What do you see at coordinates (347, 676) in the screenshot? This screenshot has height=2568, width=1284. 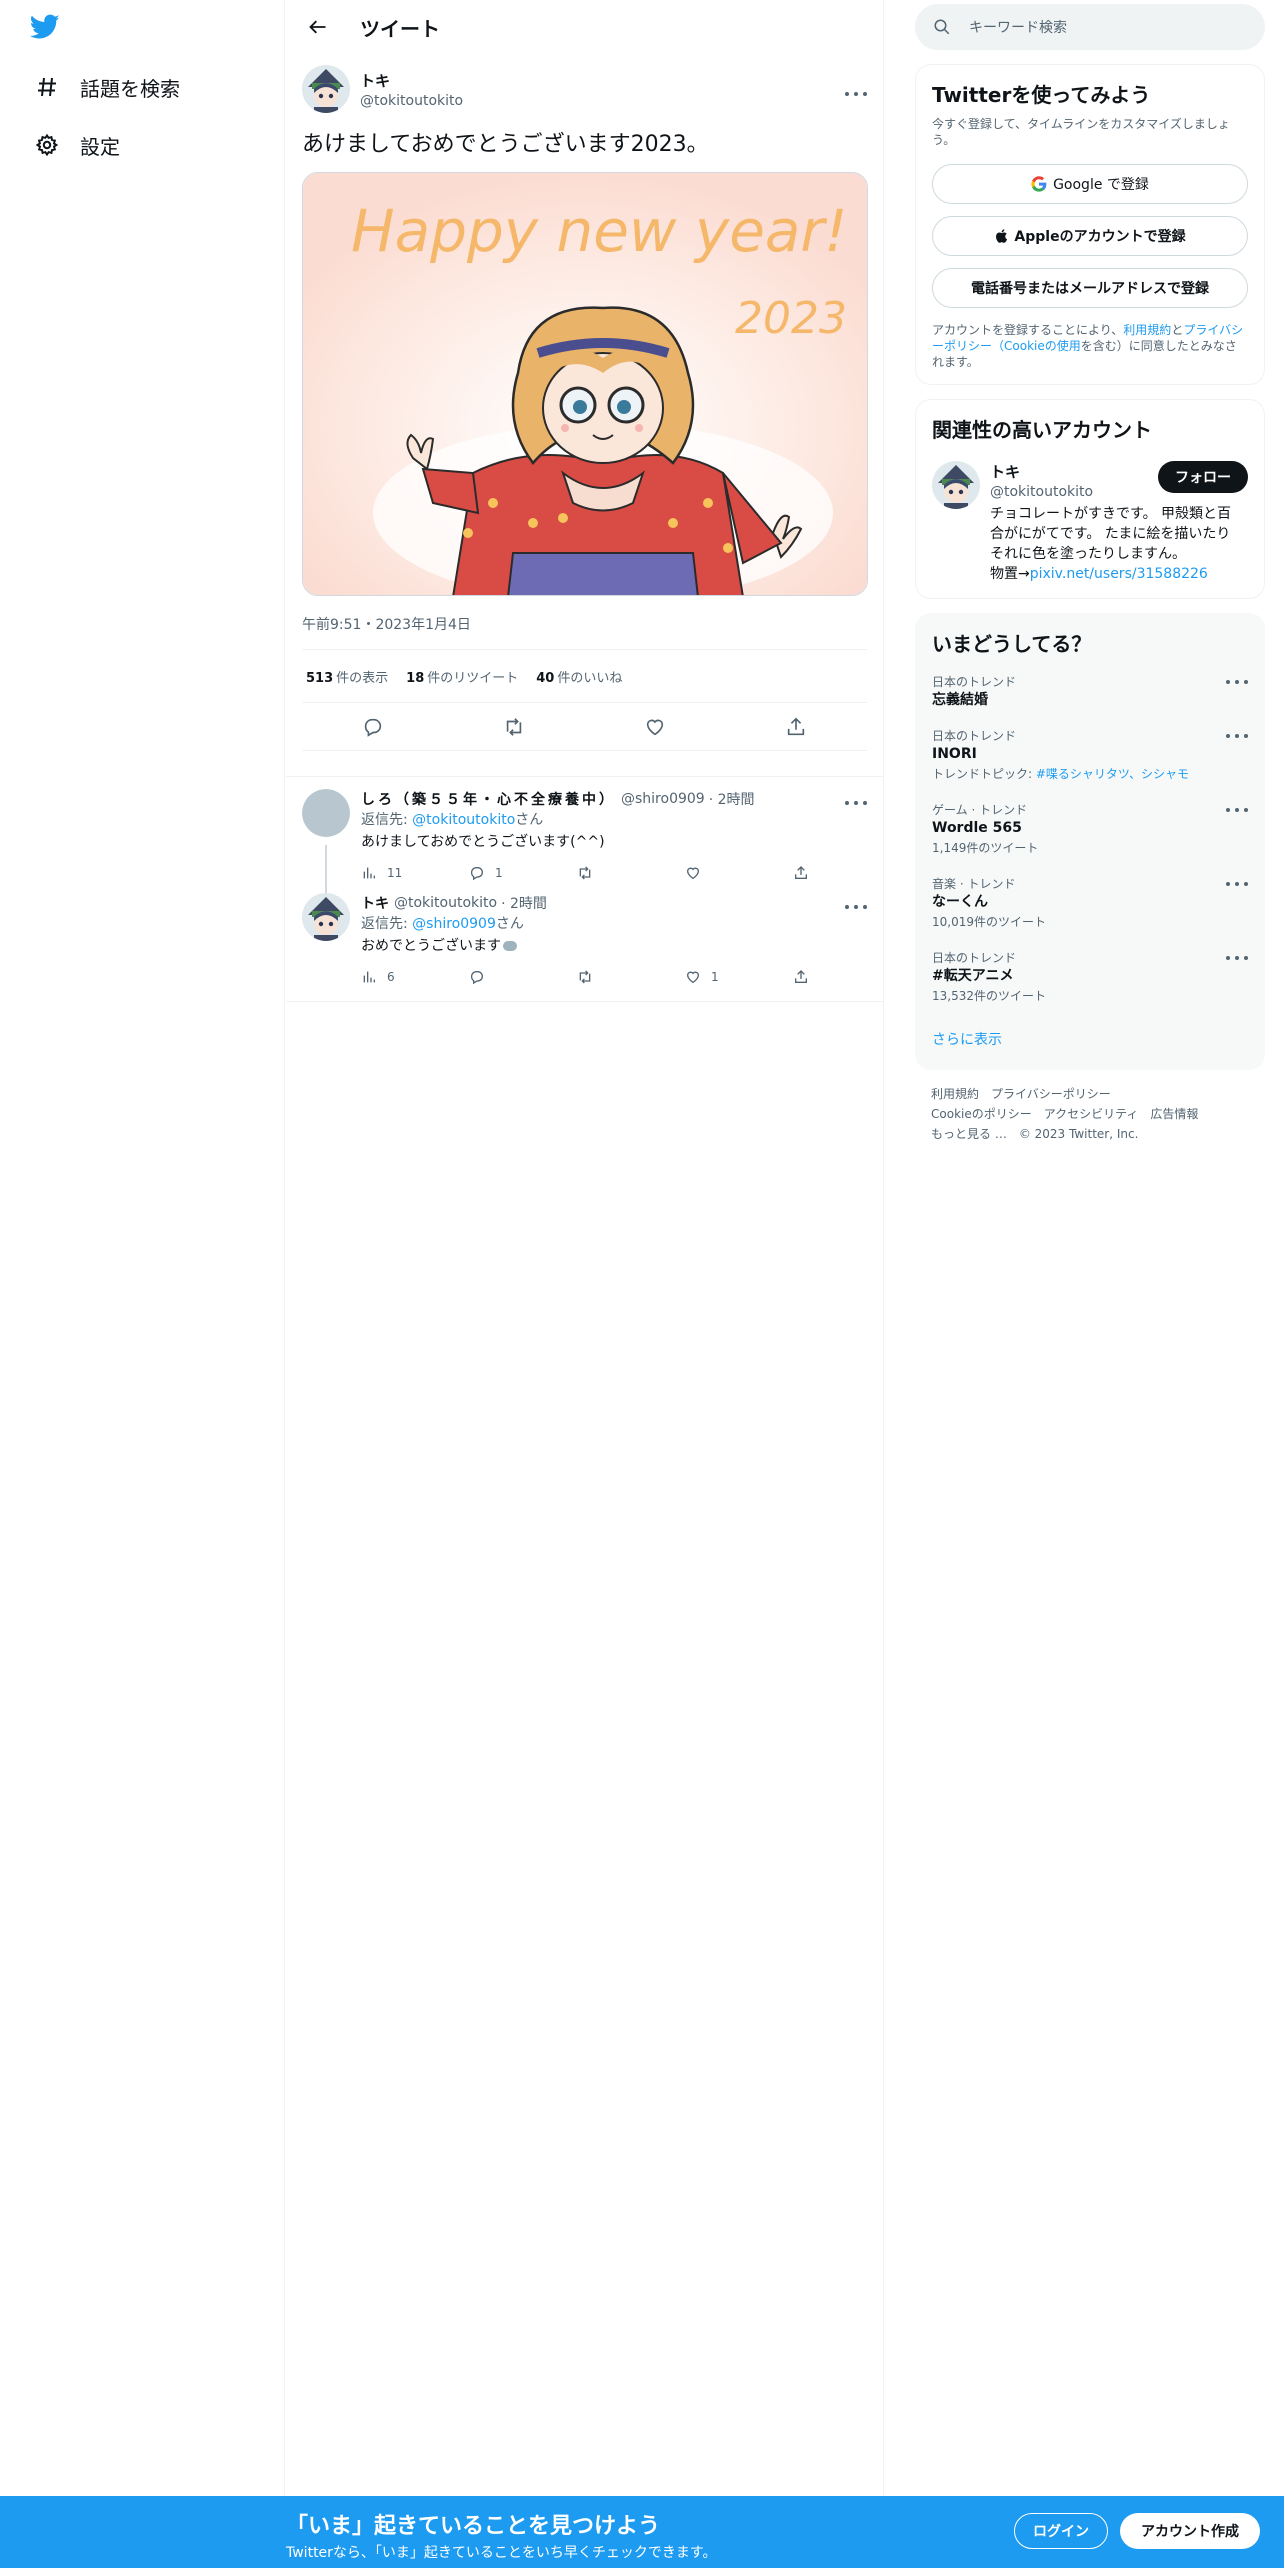 I see `views-stat: 513 件の表示` at bounding box center [347, 676].